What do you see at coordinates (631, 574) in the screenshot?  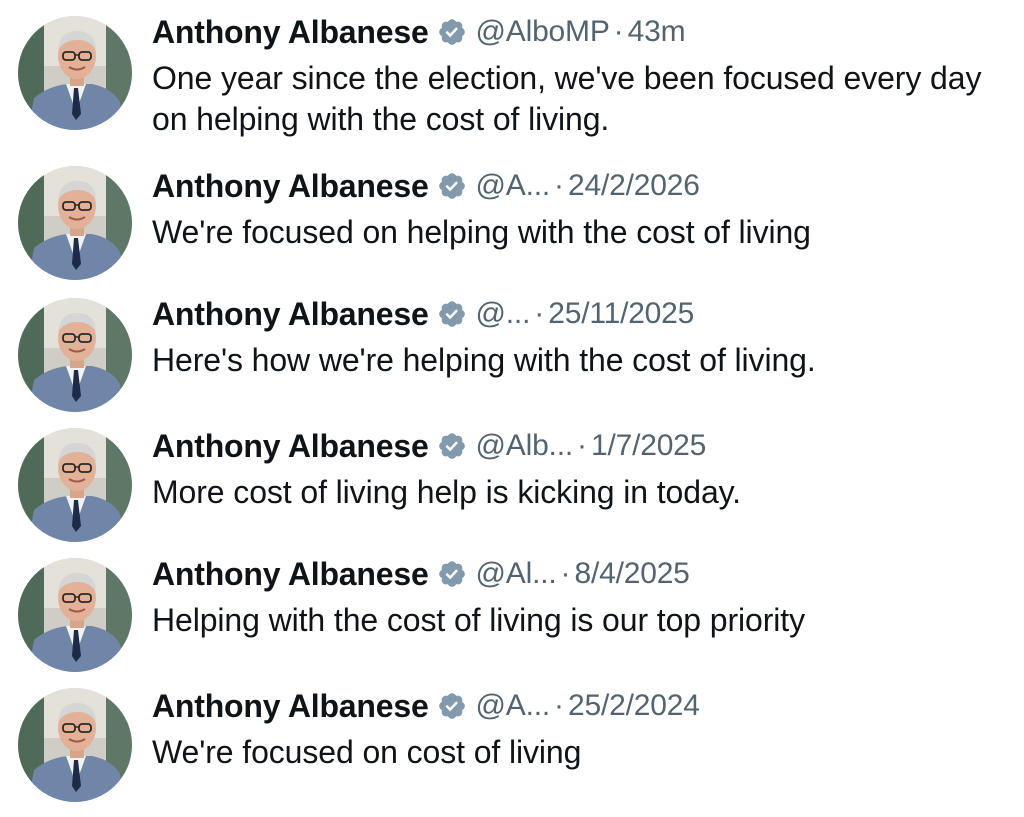 I see `timestamp: 8/4/2025` at bounding box center [631, 574].